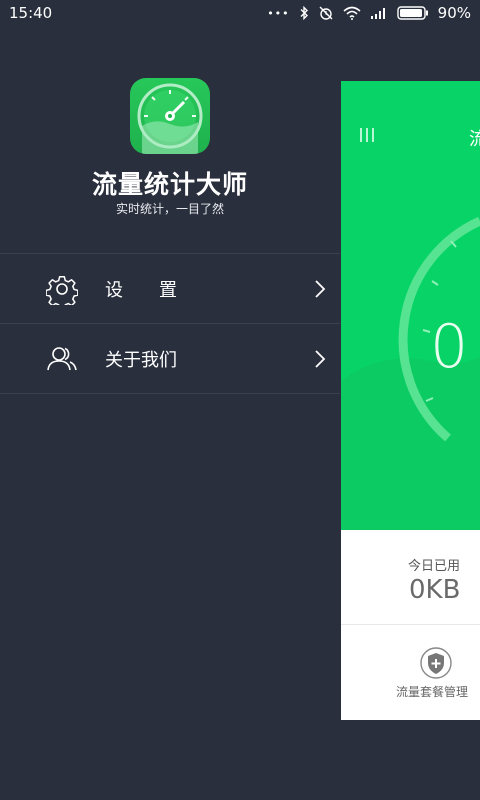 This screenshot has width=480, height=800. Describe the element at coordinates (474, 139) in the screenshot. I see `page-title: 流` at that location.